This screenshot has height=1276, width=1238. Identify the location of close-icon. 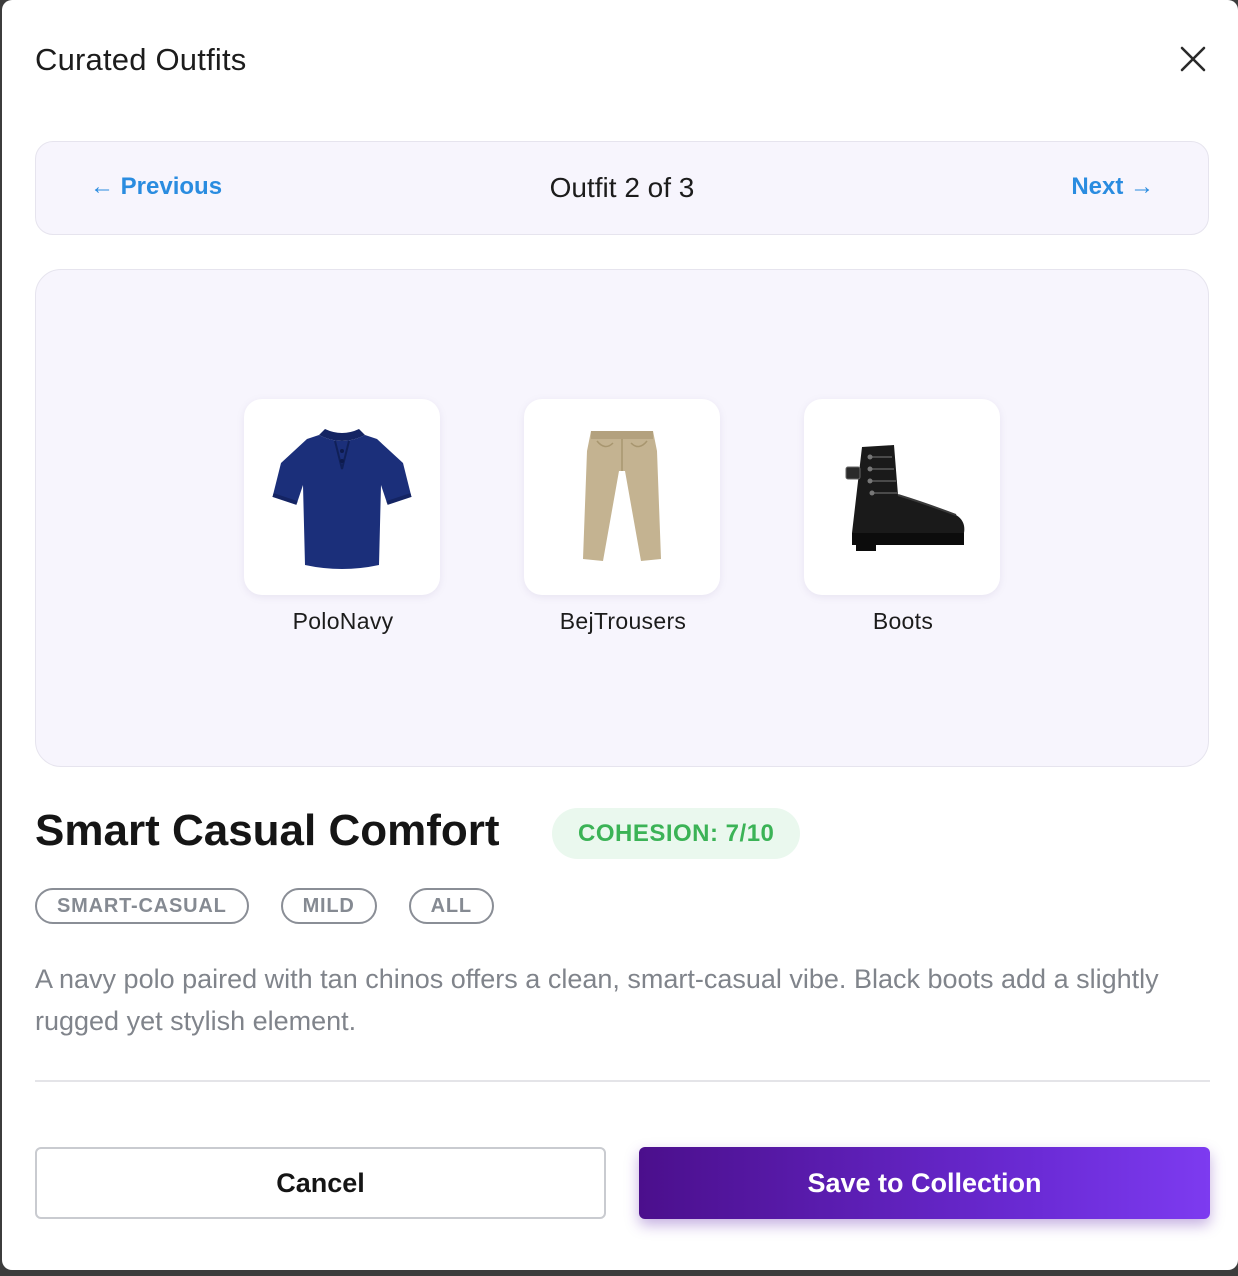
(1193, 59).